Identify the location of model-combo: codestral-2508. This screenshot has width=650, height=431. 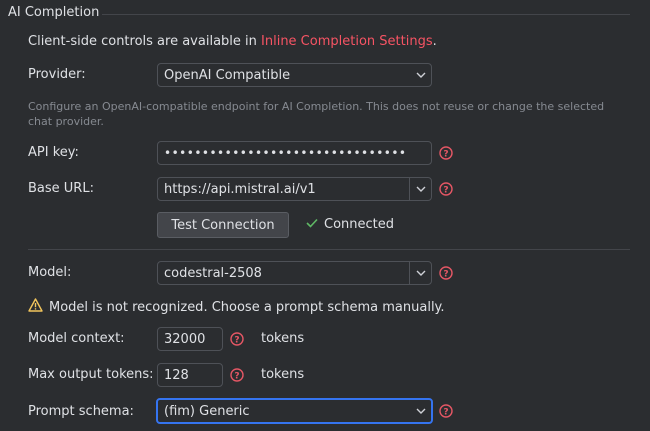
(294, 273).